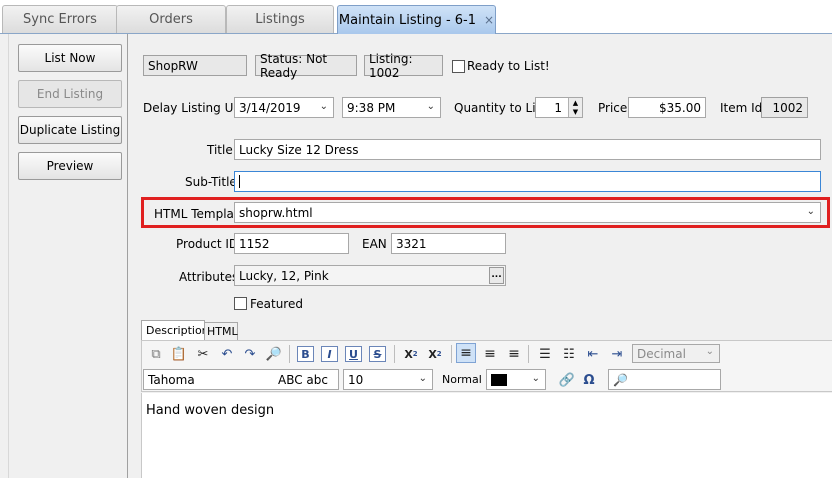  Describe the element at coordinates (435, 354) in the screenshot. I see `superscript-icon: X2` at that location.